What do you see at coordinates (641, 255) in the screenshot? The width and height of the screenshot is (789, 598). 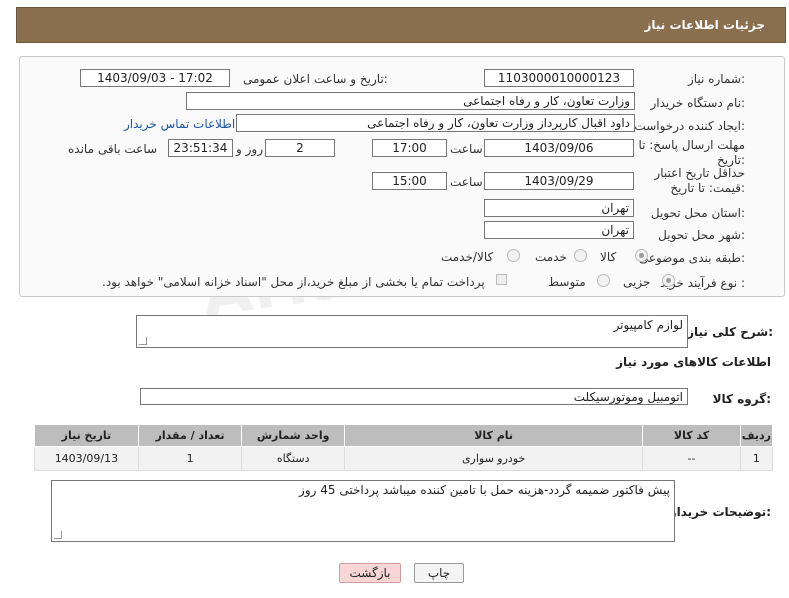 I see `category-radio-goods` at bounding box center [641, 255].